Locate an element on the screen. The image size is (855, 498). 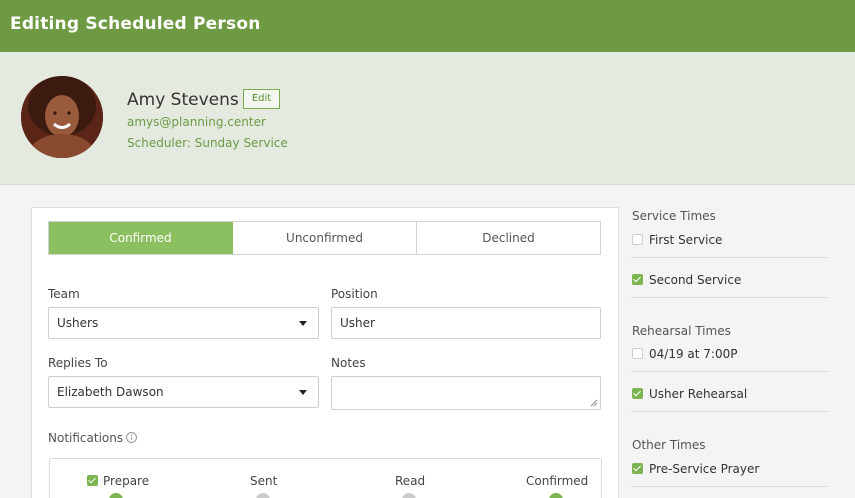
rehearsal-time-item: Usher Rehearsal is located at coordinates (689, 394).